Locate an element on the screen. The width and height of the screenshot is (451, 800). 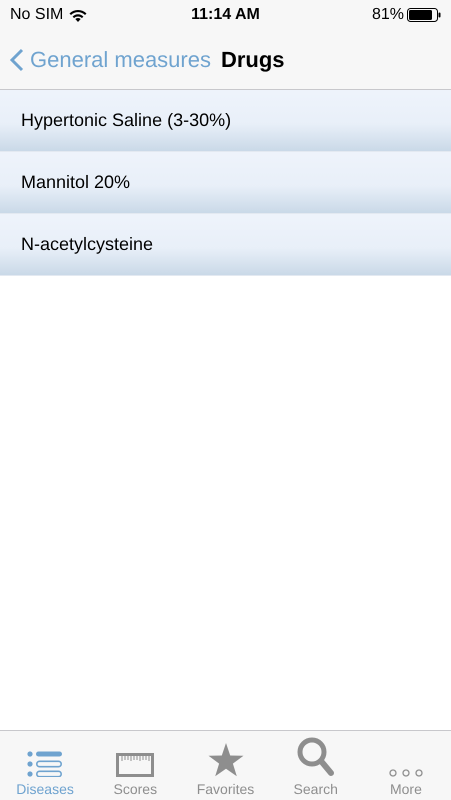
carrier-label: No SIM is located at coordinates (37, 15).